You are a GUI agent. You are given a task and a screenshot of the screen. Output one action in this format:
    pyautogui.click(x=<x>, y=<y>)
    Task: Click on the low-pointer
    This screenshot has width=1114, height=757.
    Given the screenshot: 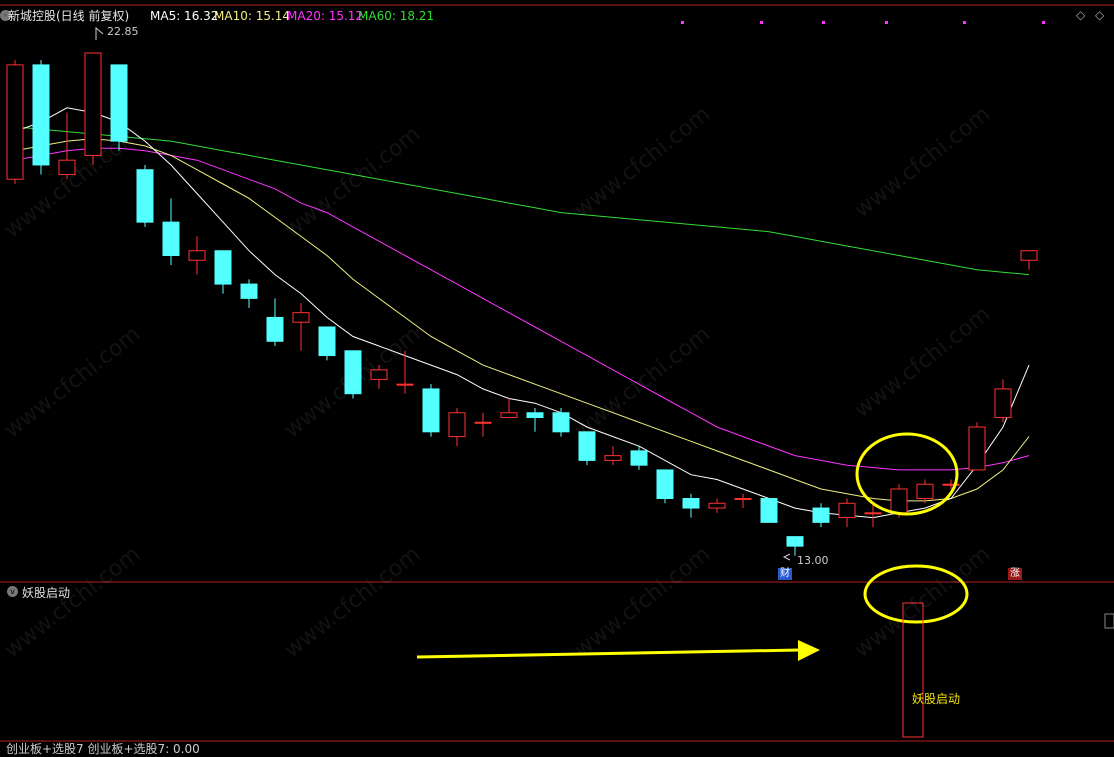 What is the action you would take?
    pyautogui.click(x=786, y=557)
    